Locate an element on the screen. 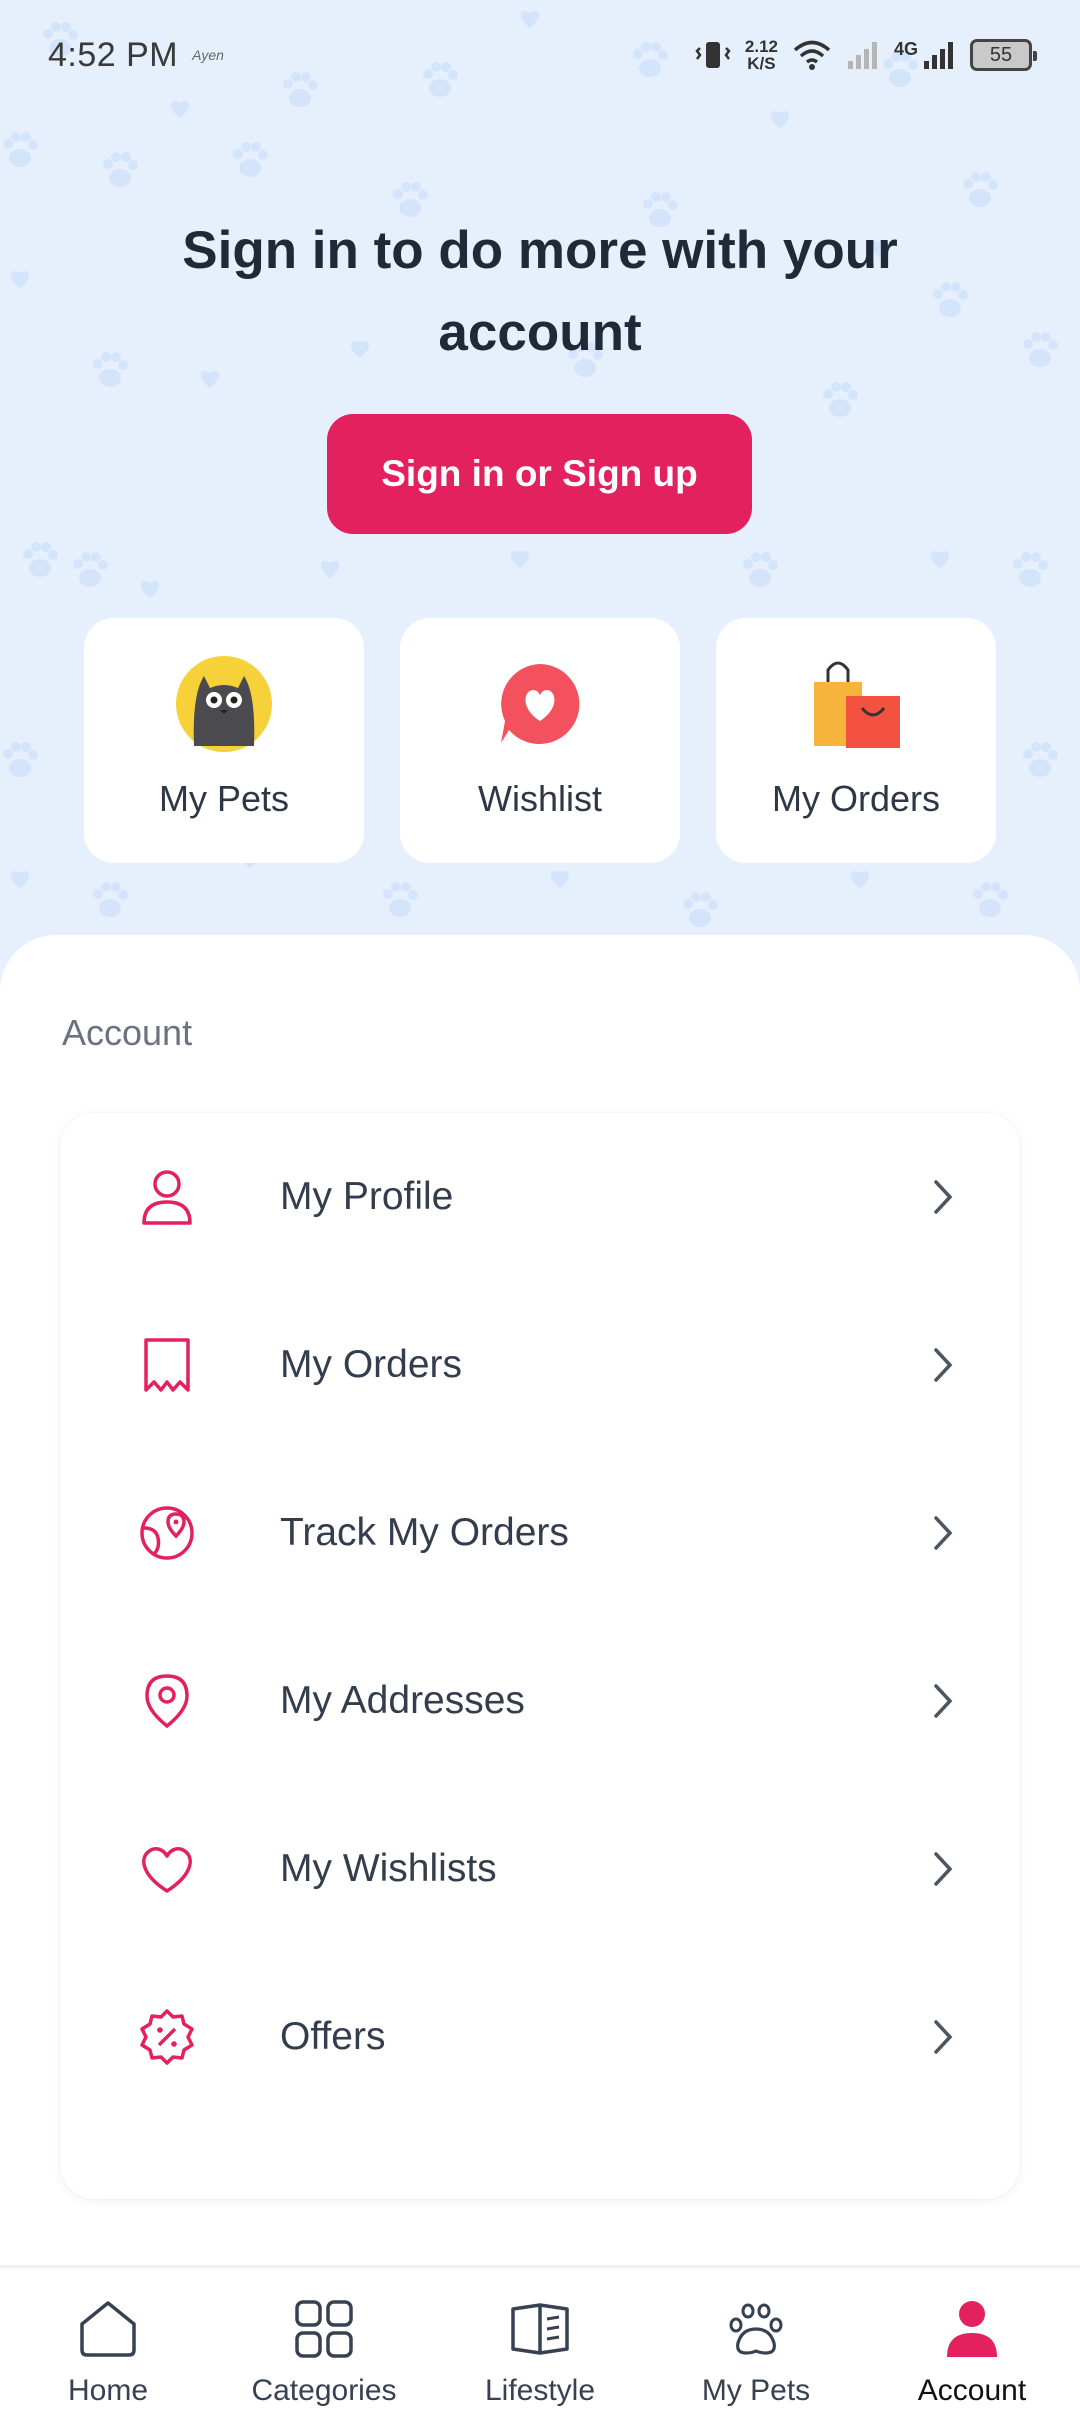 The width and height of the screenshot is (1080, 2436). quick-link-my-pets: My Pets is located at coordinates (224, 740).